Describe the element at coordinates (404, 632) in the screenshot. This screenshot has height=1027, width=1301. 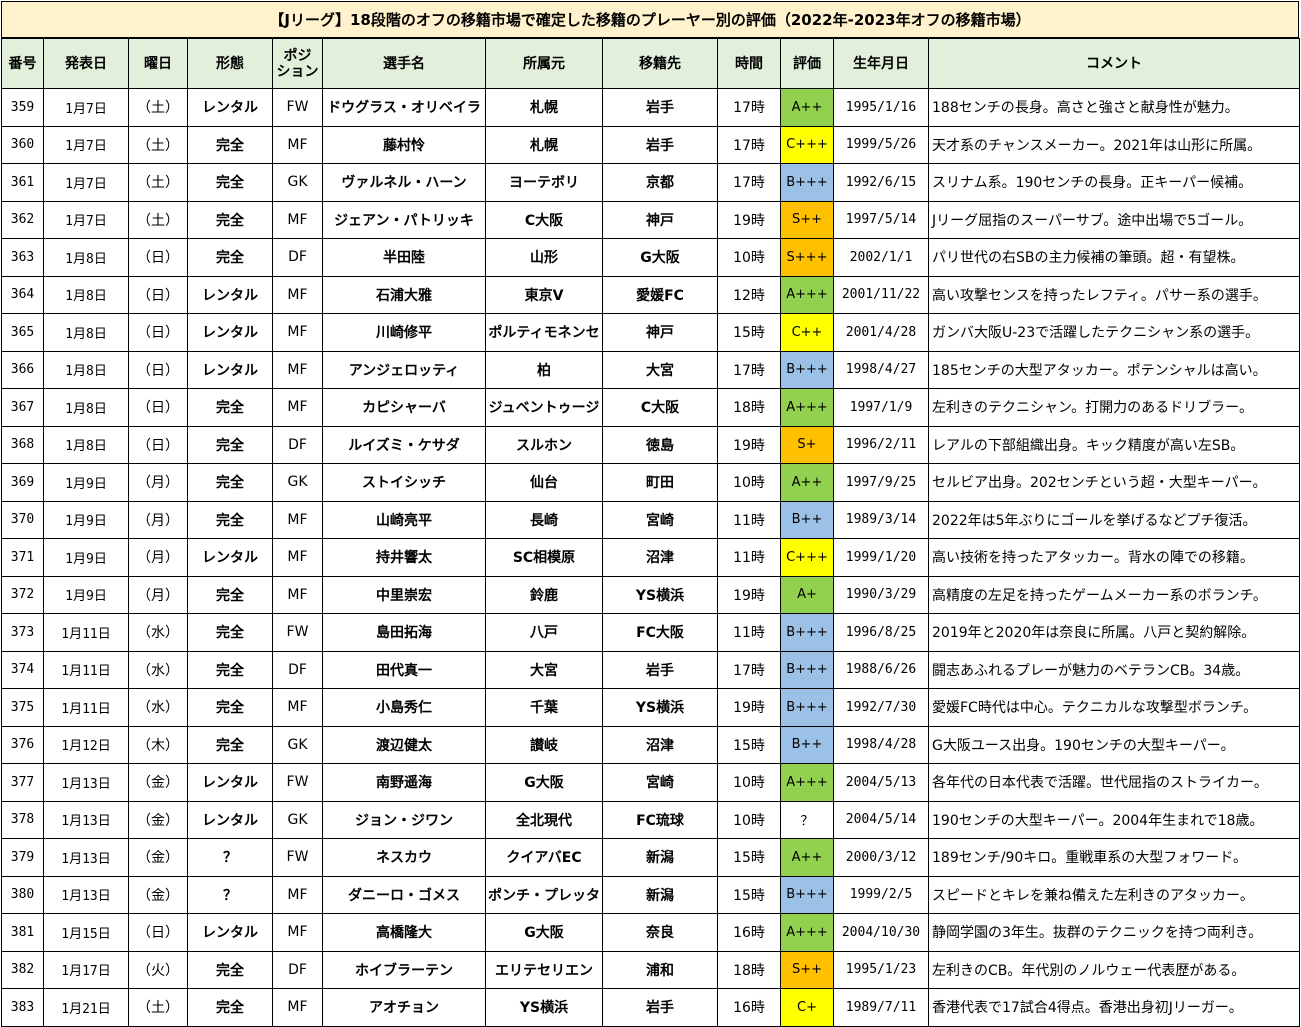
I see `cell-player-name: 島田拓海` at that location.